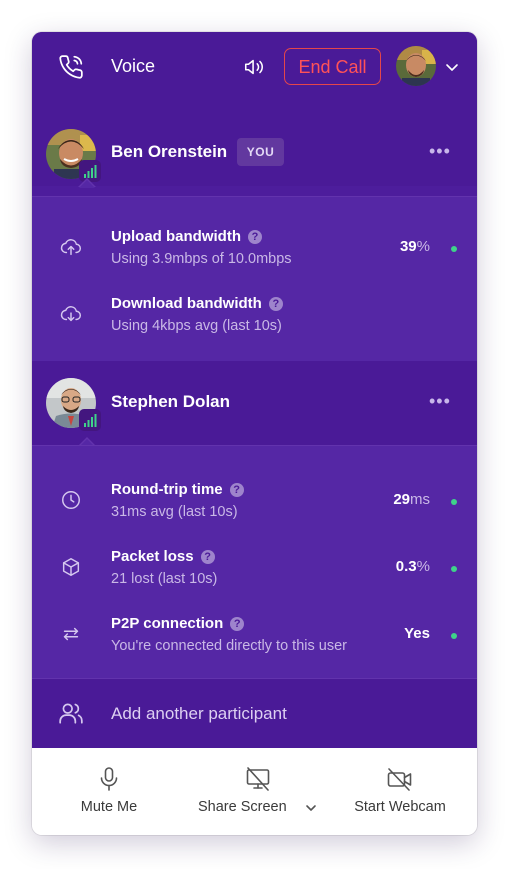 The width and height of the screenshot is (509, 869). I want to click on stat-subtitle: Using 4kbps avg (last 10s), so click(196, 326).